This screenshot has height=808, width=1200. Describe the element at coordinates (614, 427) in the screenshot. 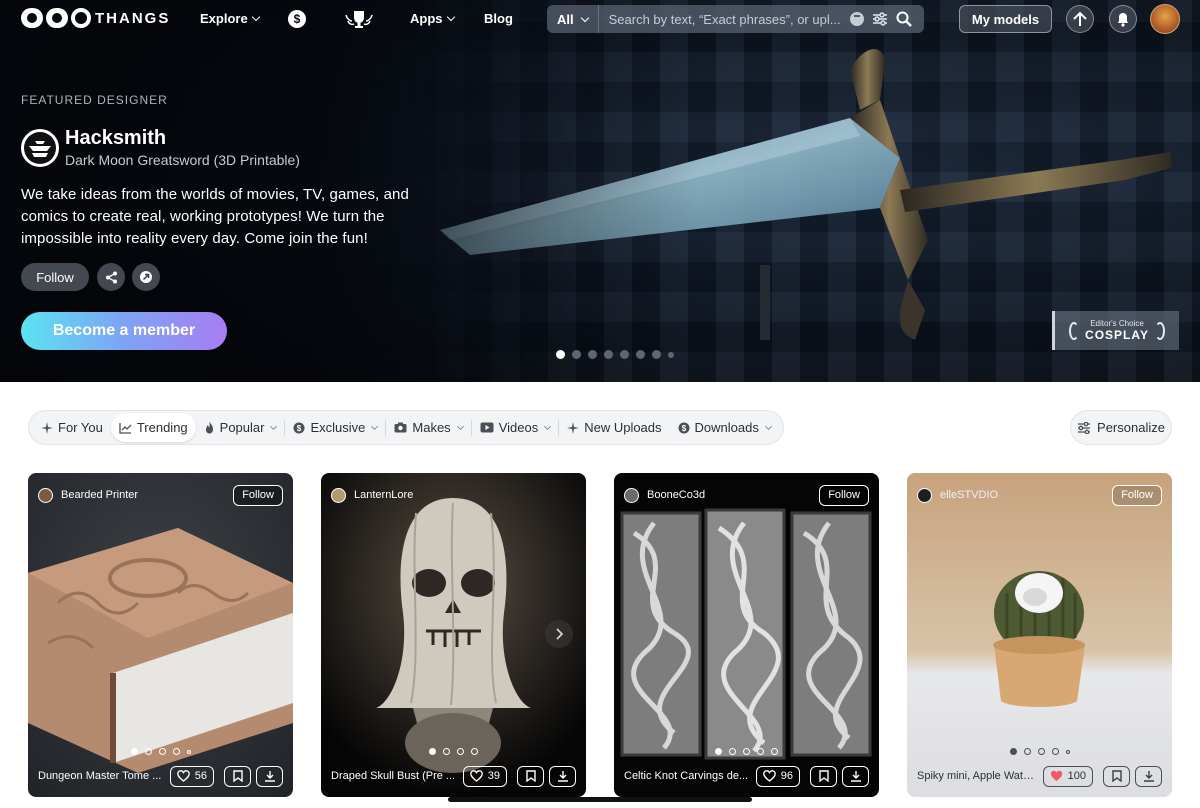

I see `tab-new-uploads: New Uploads` at that location.